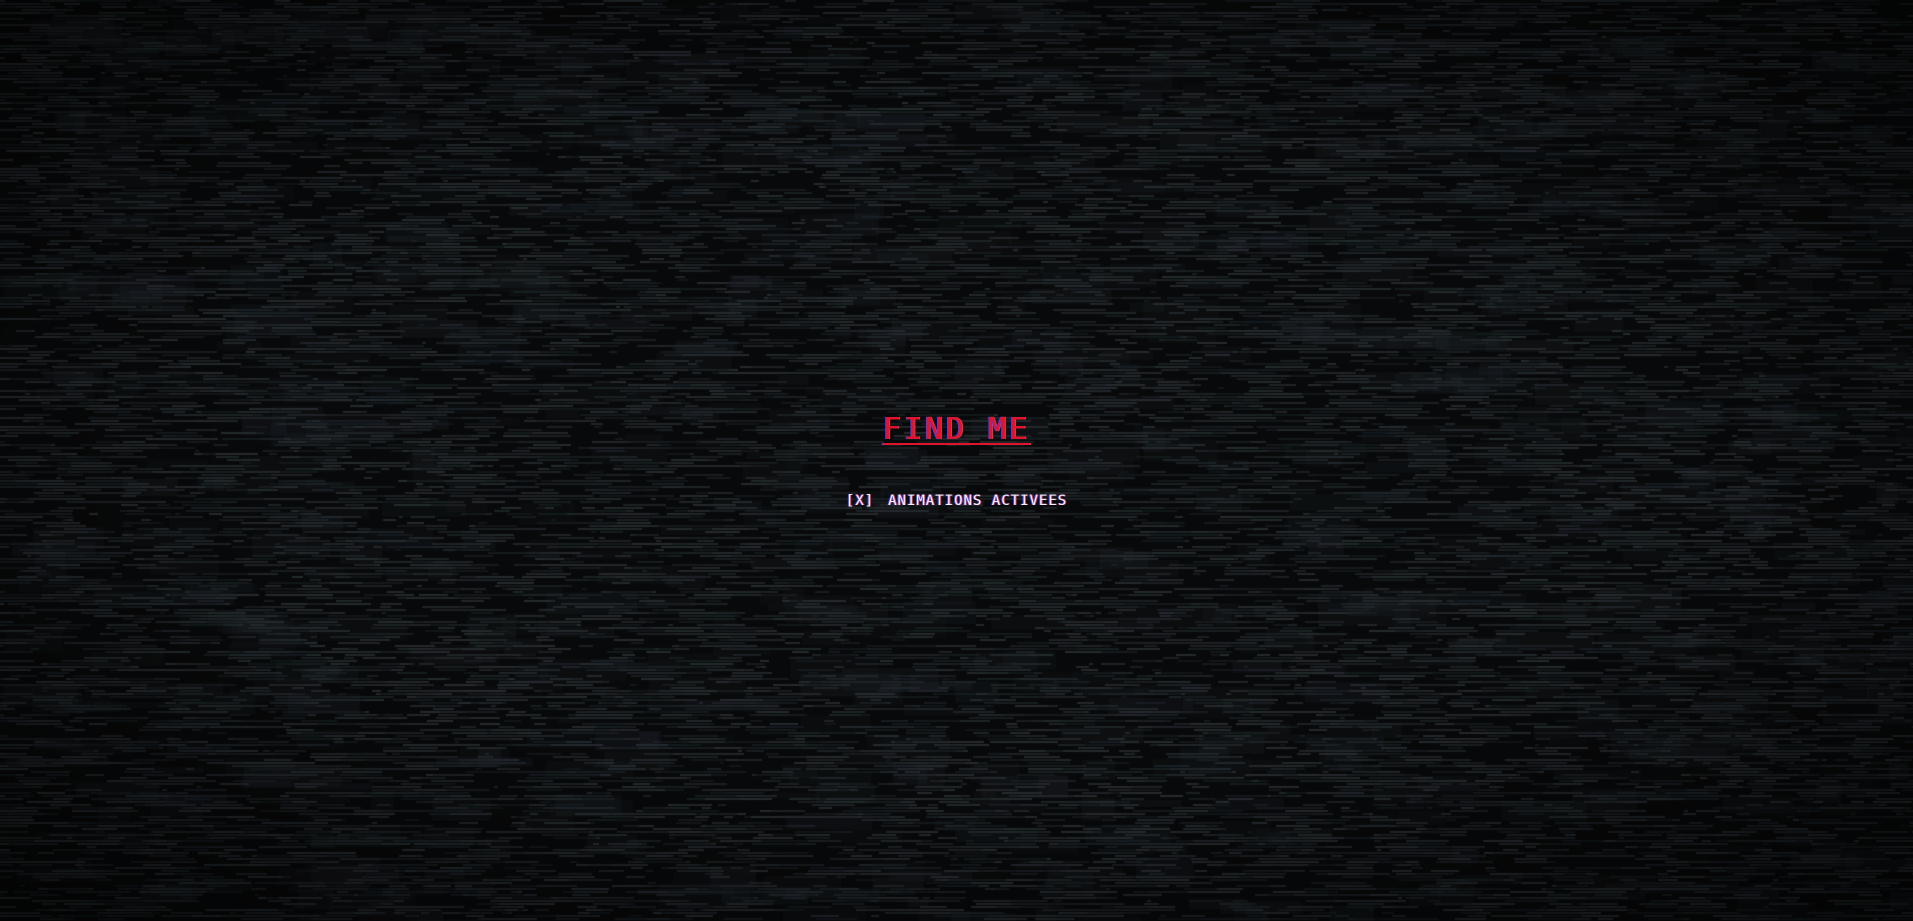 Image resolution: width=1913 pixels, height=921 pixels. I want to click on find-me-link: FIND ME, so click(956, 429).